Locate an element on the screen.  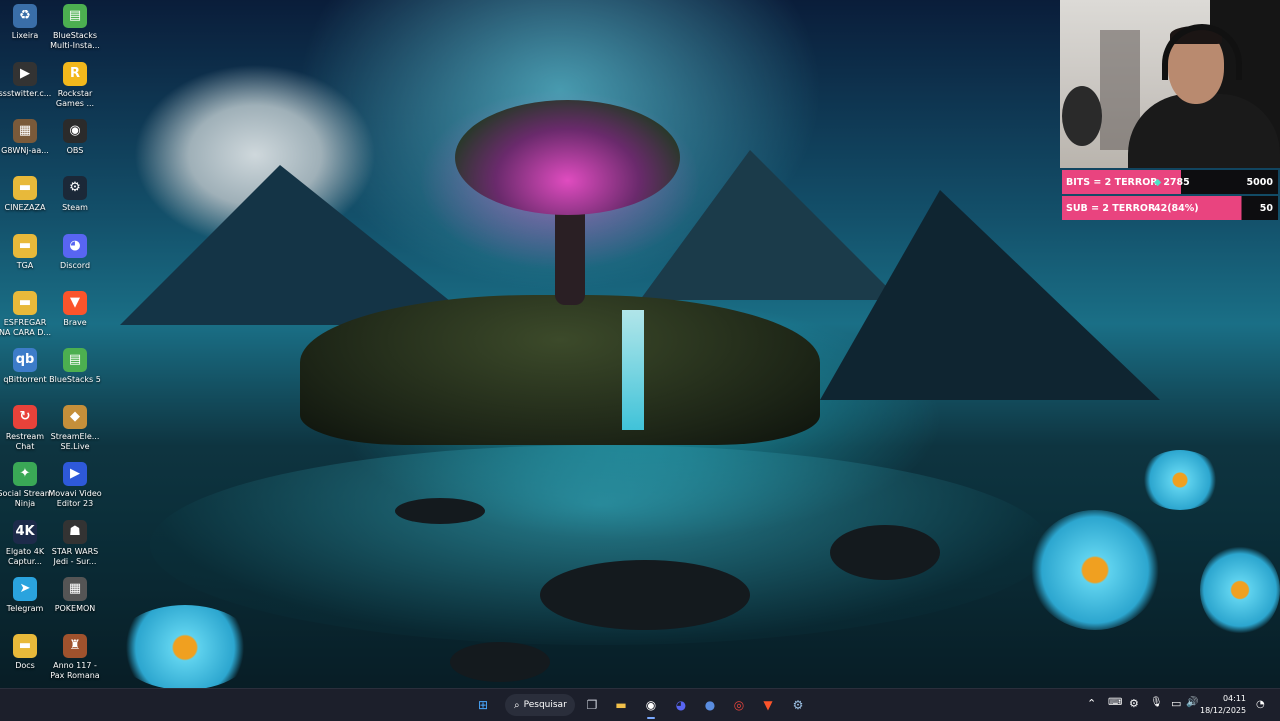
bits-goal-current: ◆ 2785 is located at coordinates (1172, 182).